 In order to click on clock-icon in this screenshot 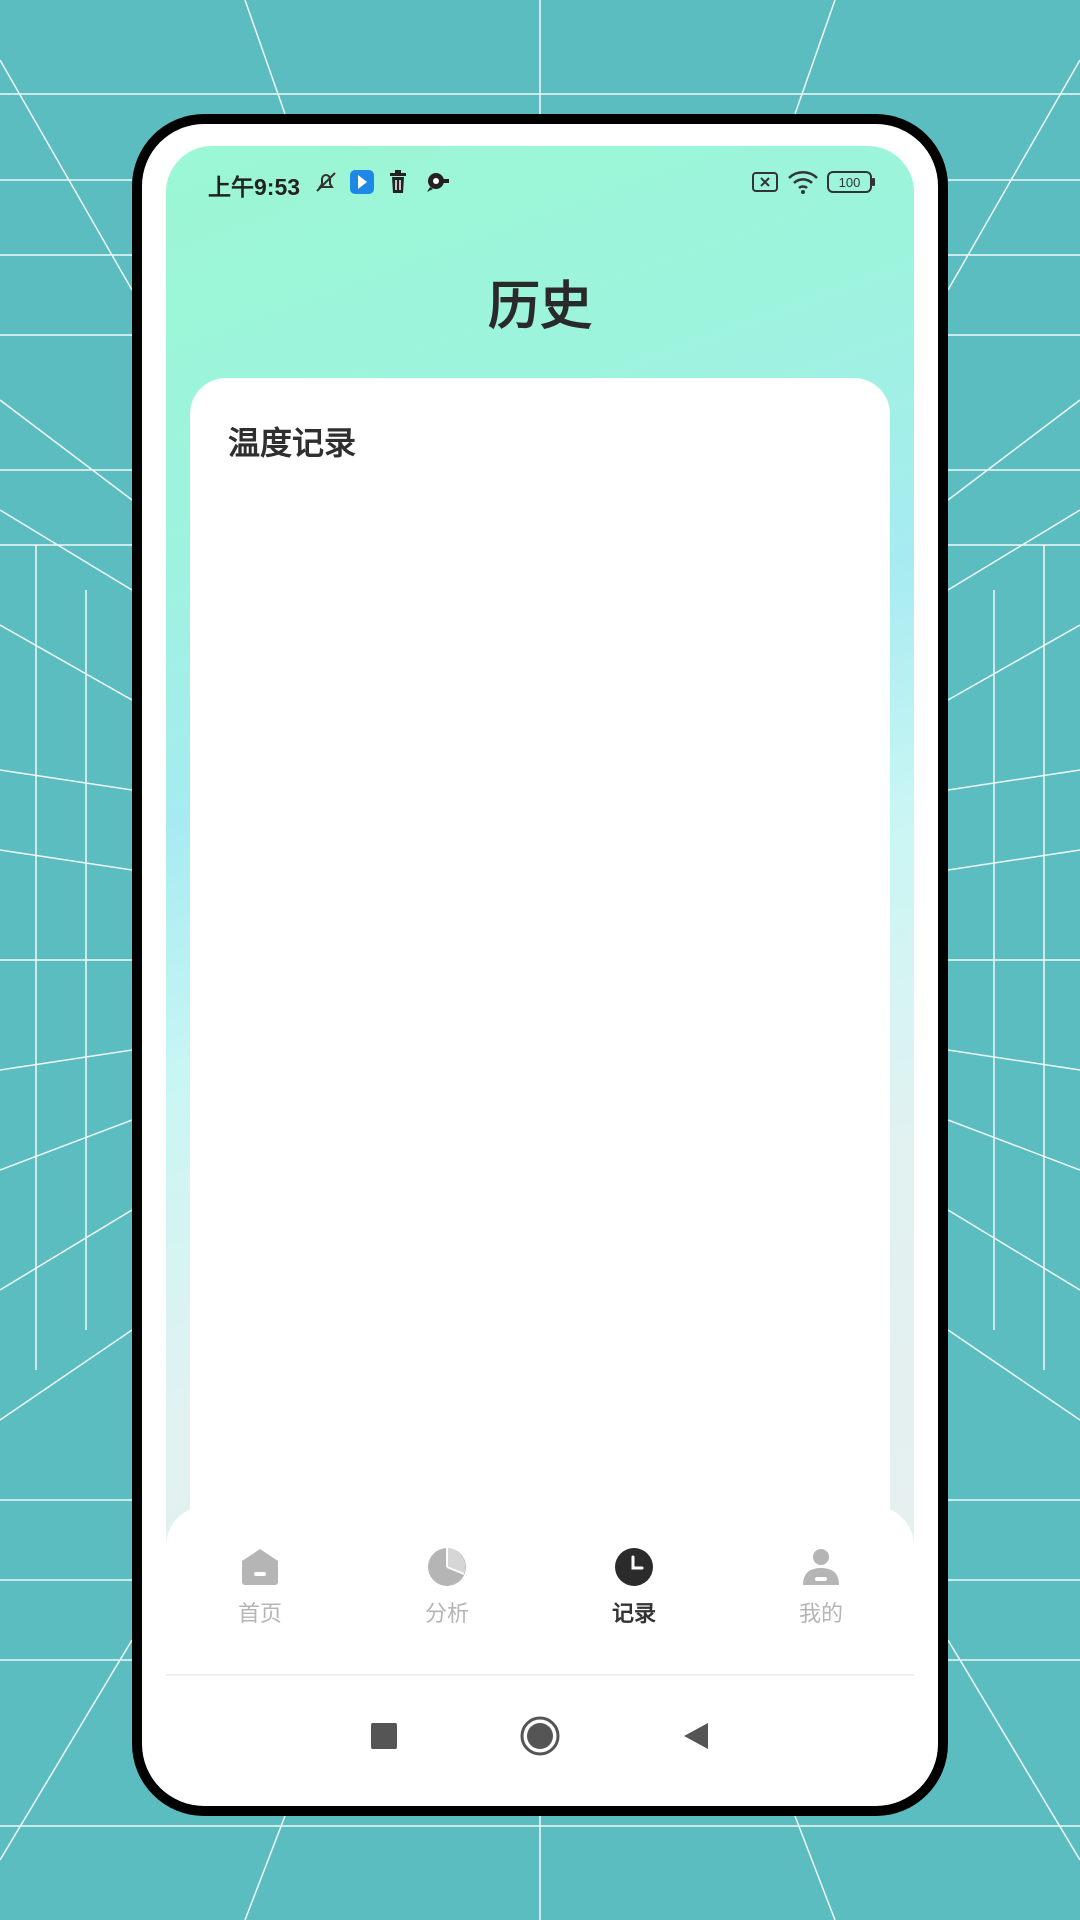, I will do `click(634, 1567)`.